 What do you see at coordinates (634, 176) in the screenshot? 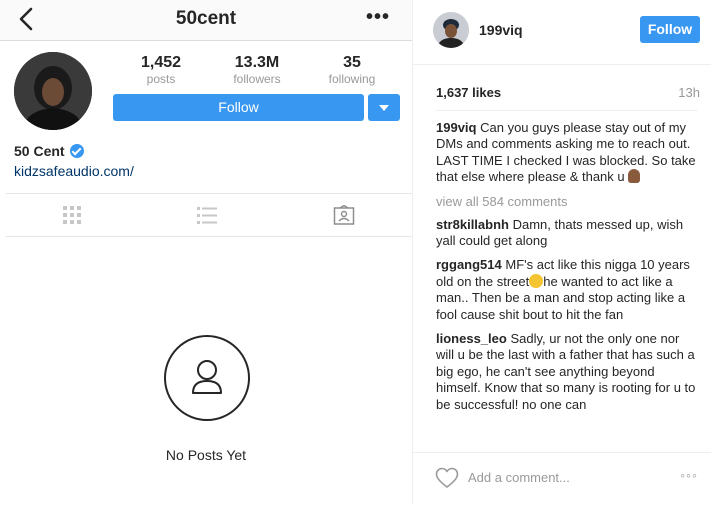
I see `praying-hands-emoji` at bounding box center [634, 176].